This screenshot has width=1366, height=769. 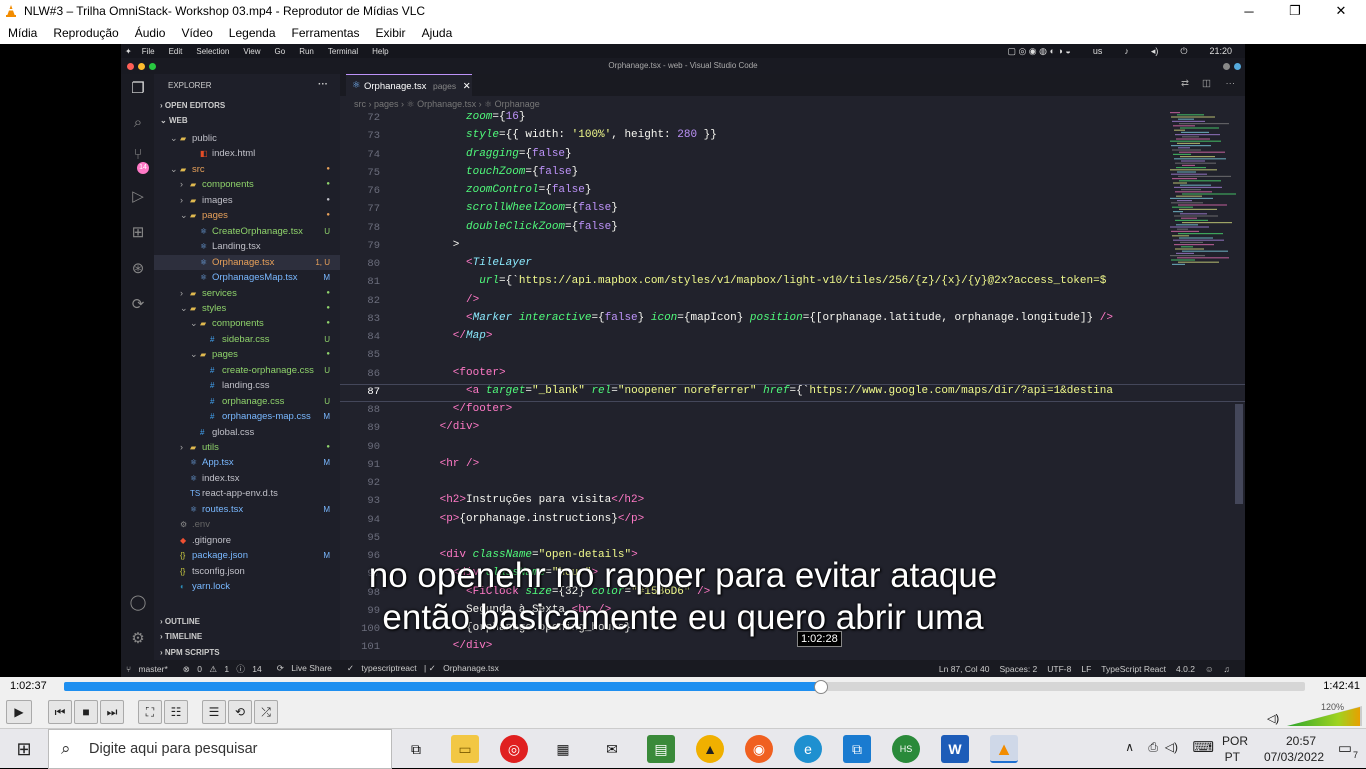 I want to click on tree-item: ⚛ routes.tsx M, so click(x=247, y=509).